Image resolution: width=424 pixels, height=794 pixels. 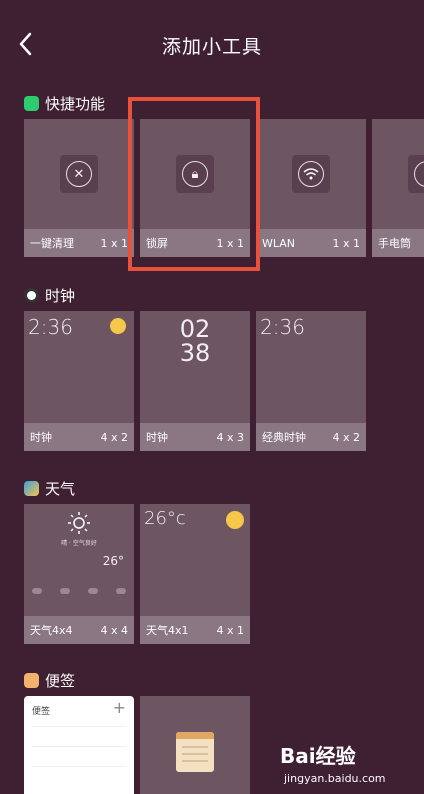 I want to click on section-clock-label: 时钟, so click(x=60, y=295).